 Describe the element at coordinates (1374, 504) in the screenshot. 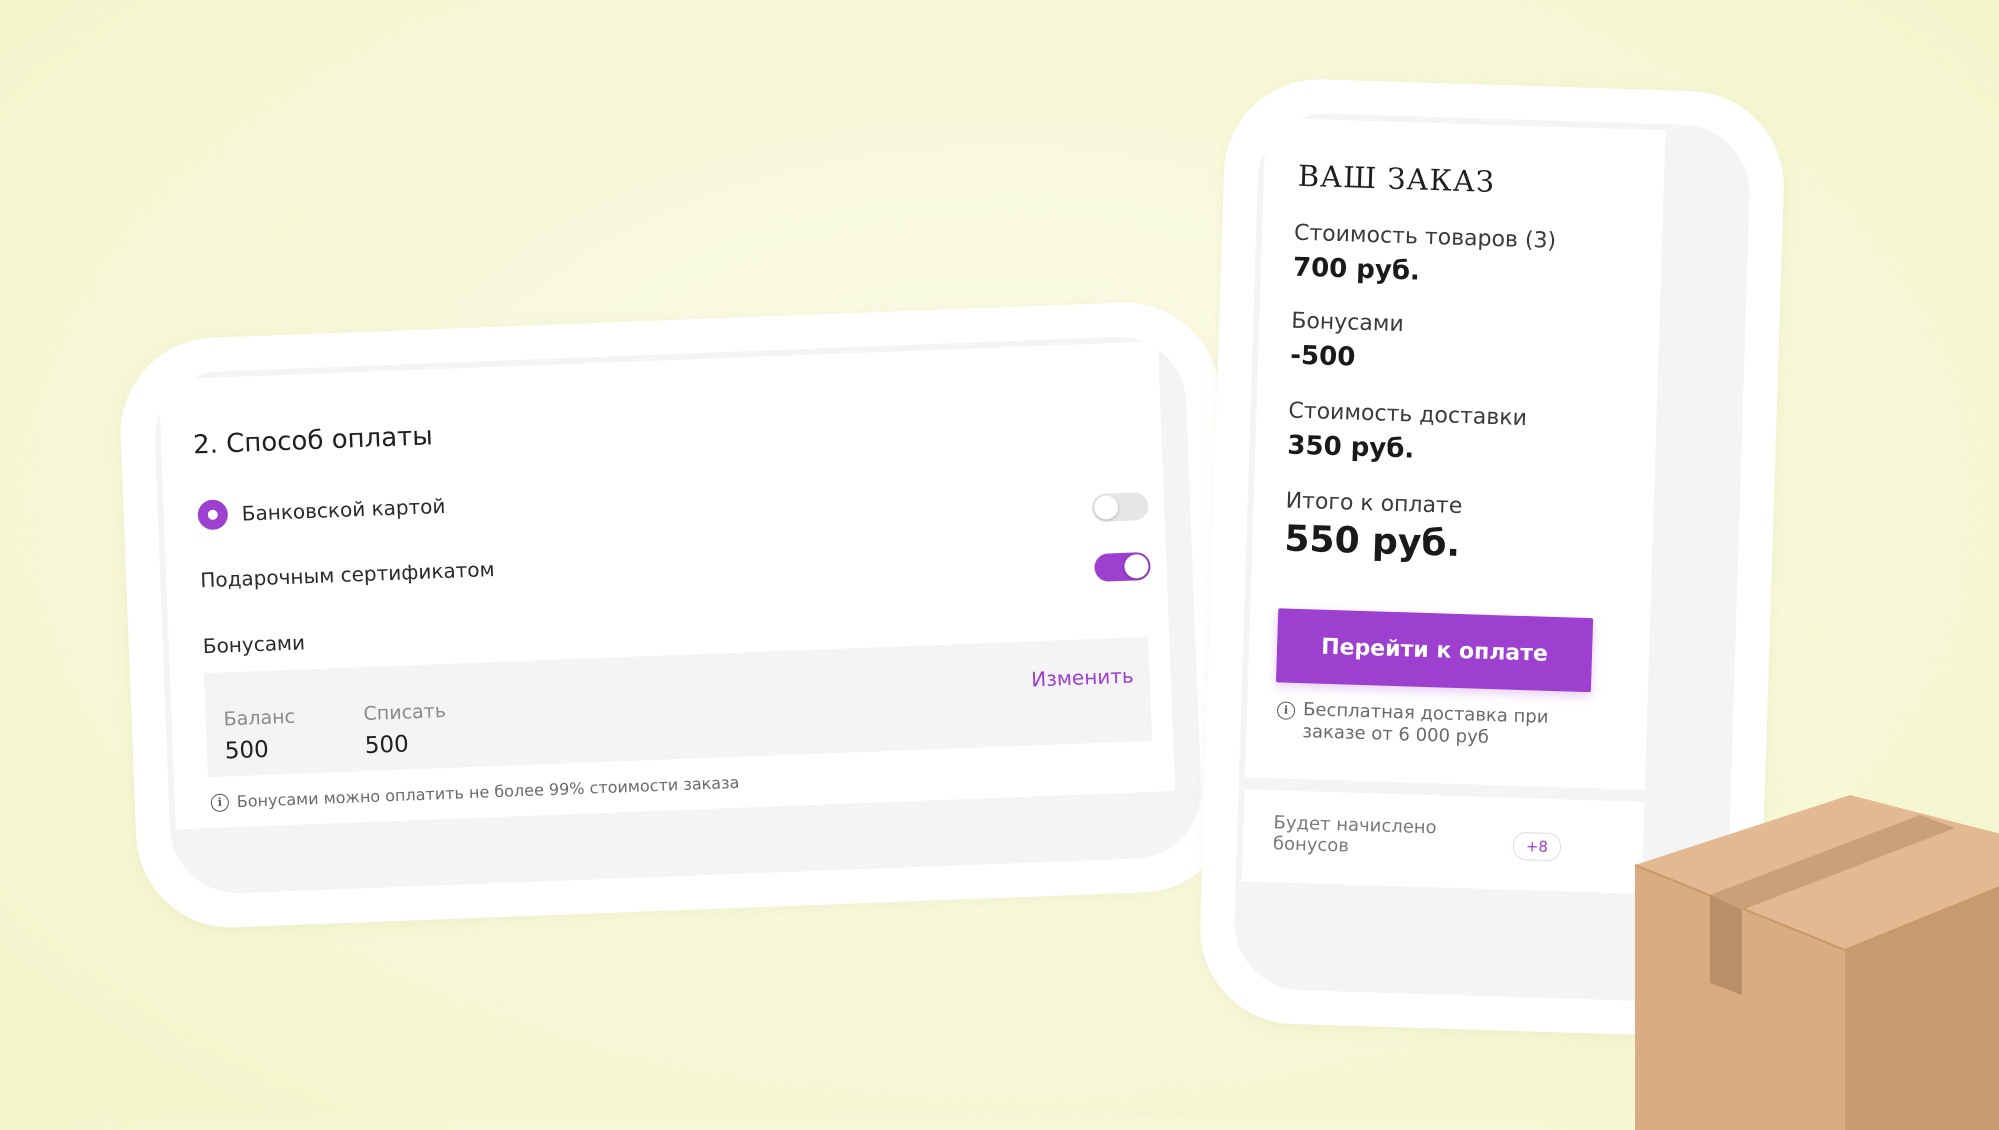

I see `total-label: Итого к оплате` at that location.